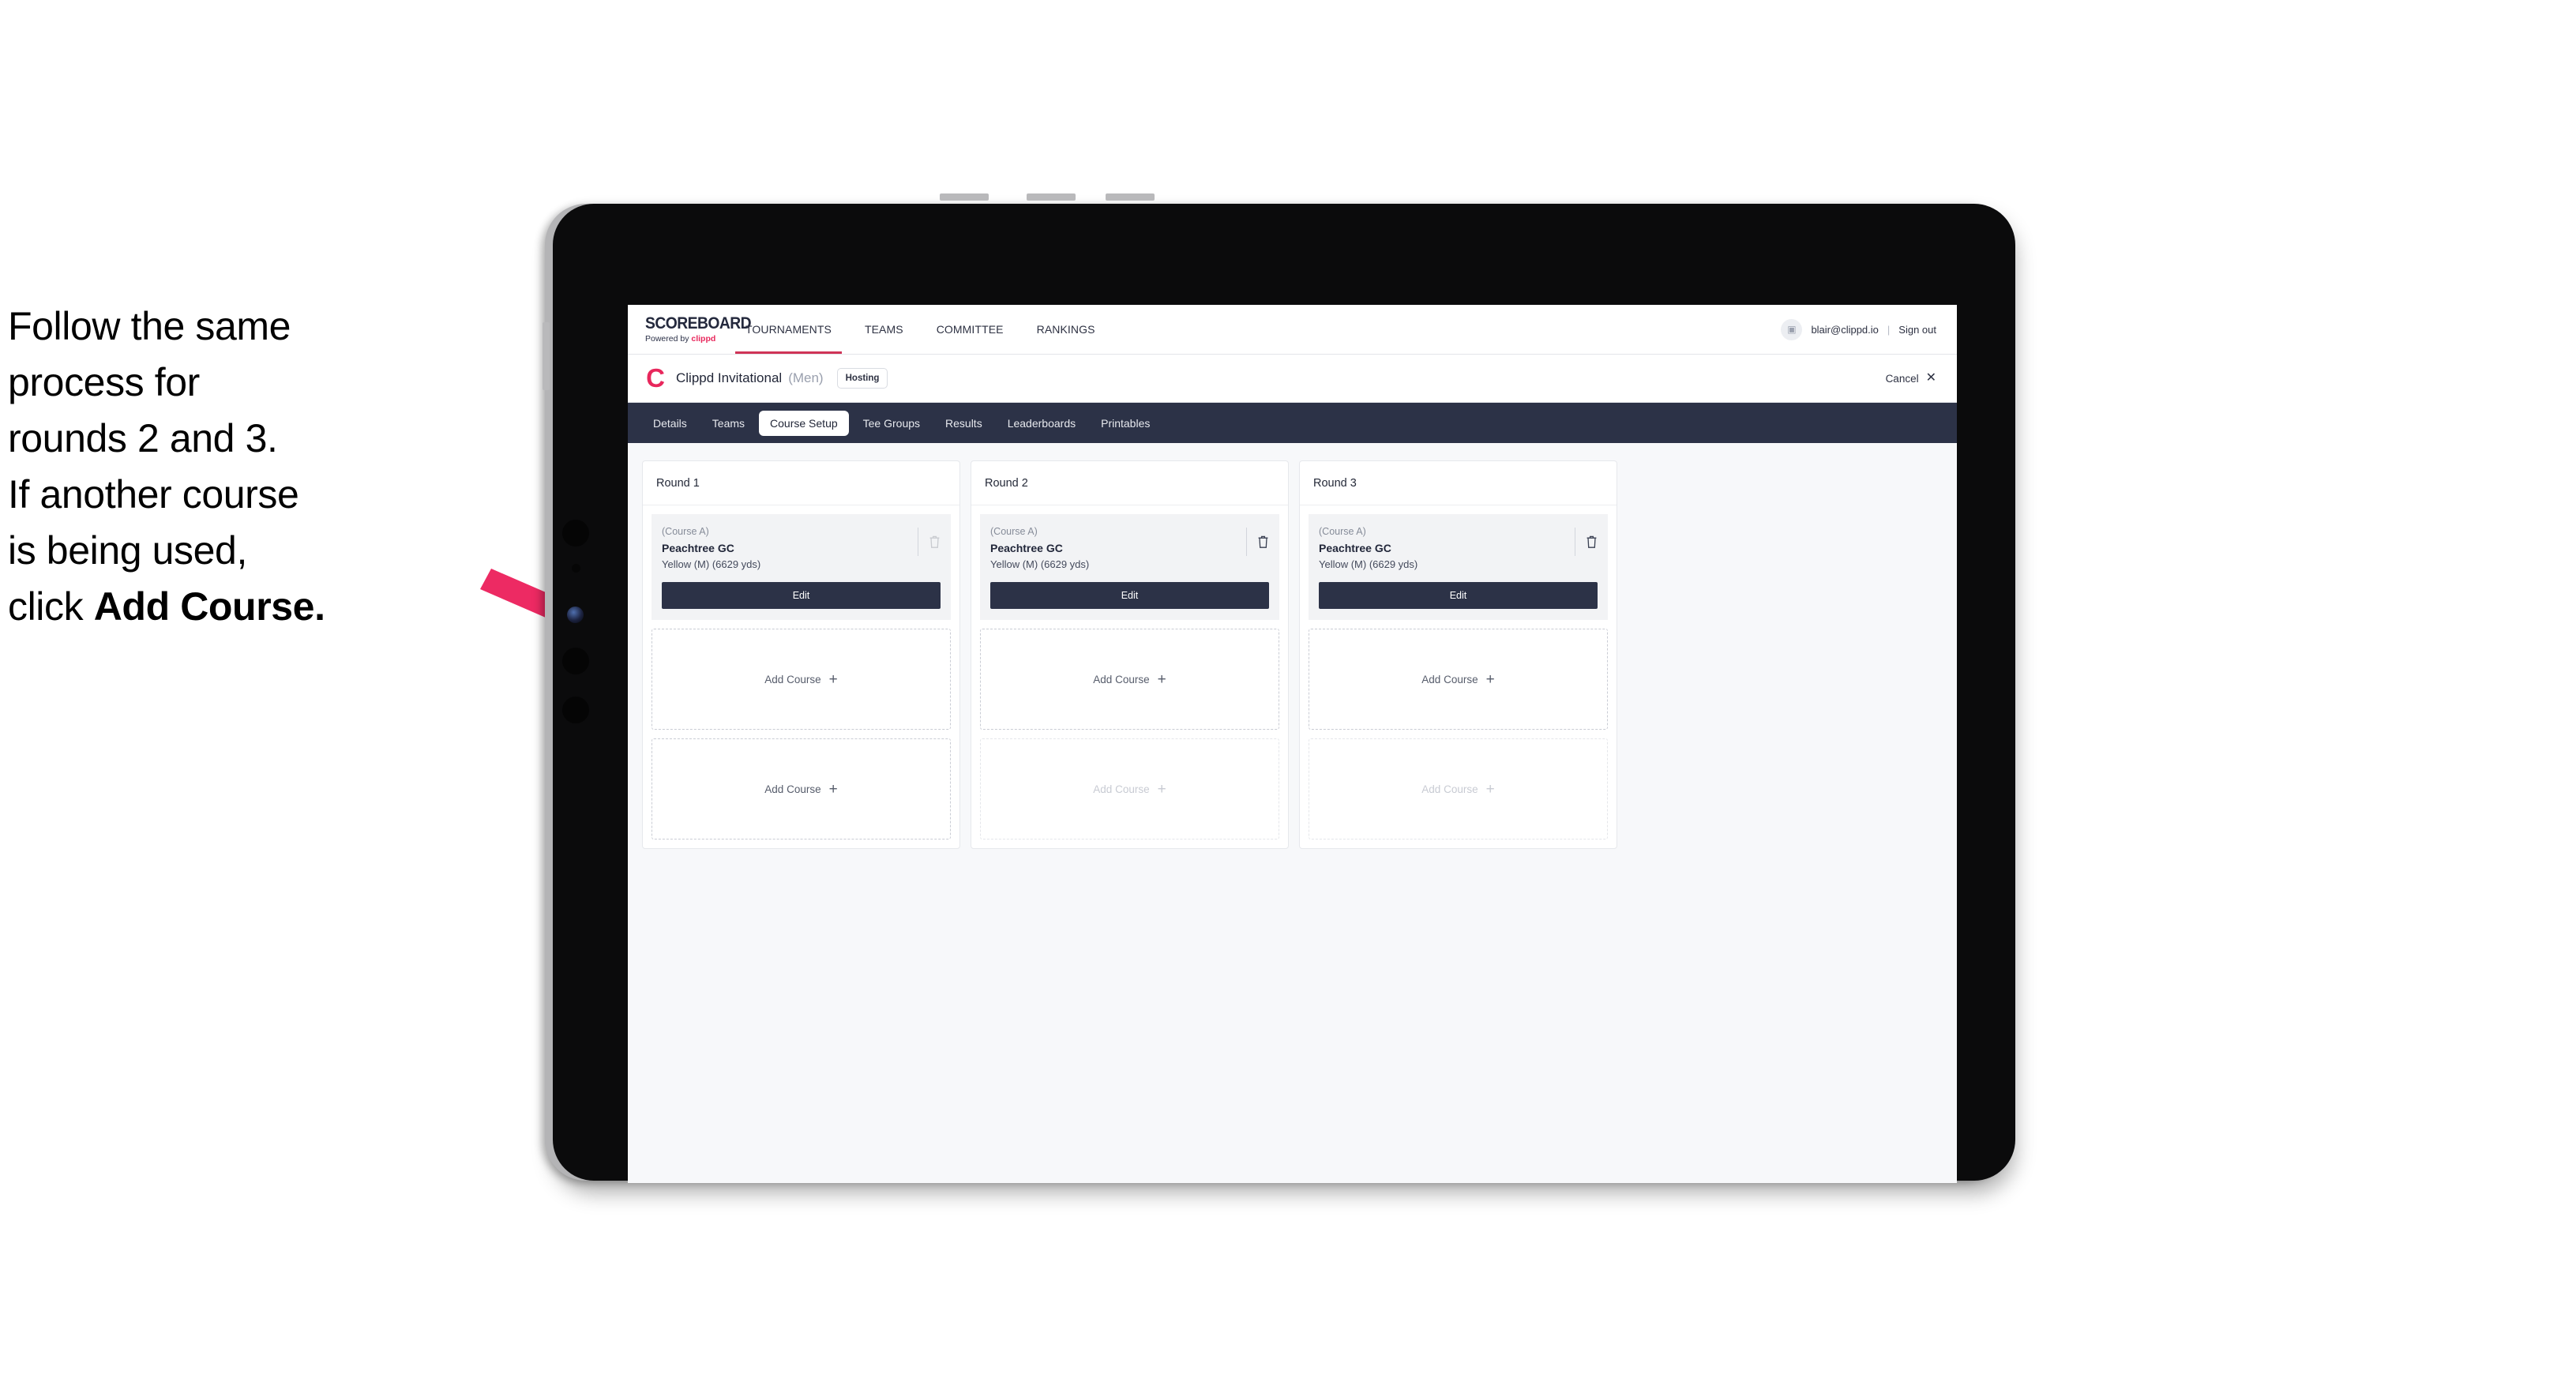  Describe the element at coordinates (728, 423) in the screenshot. I see `tab-teams: Teams` at that location.